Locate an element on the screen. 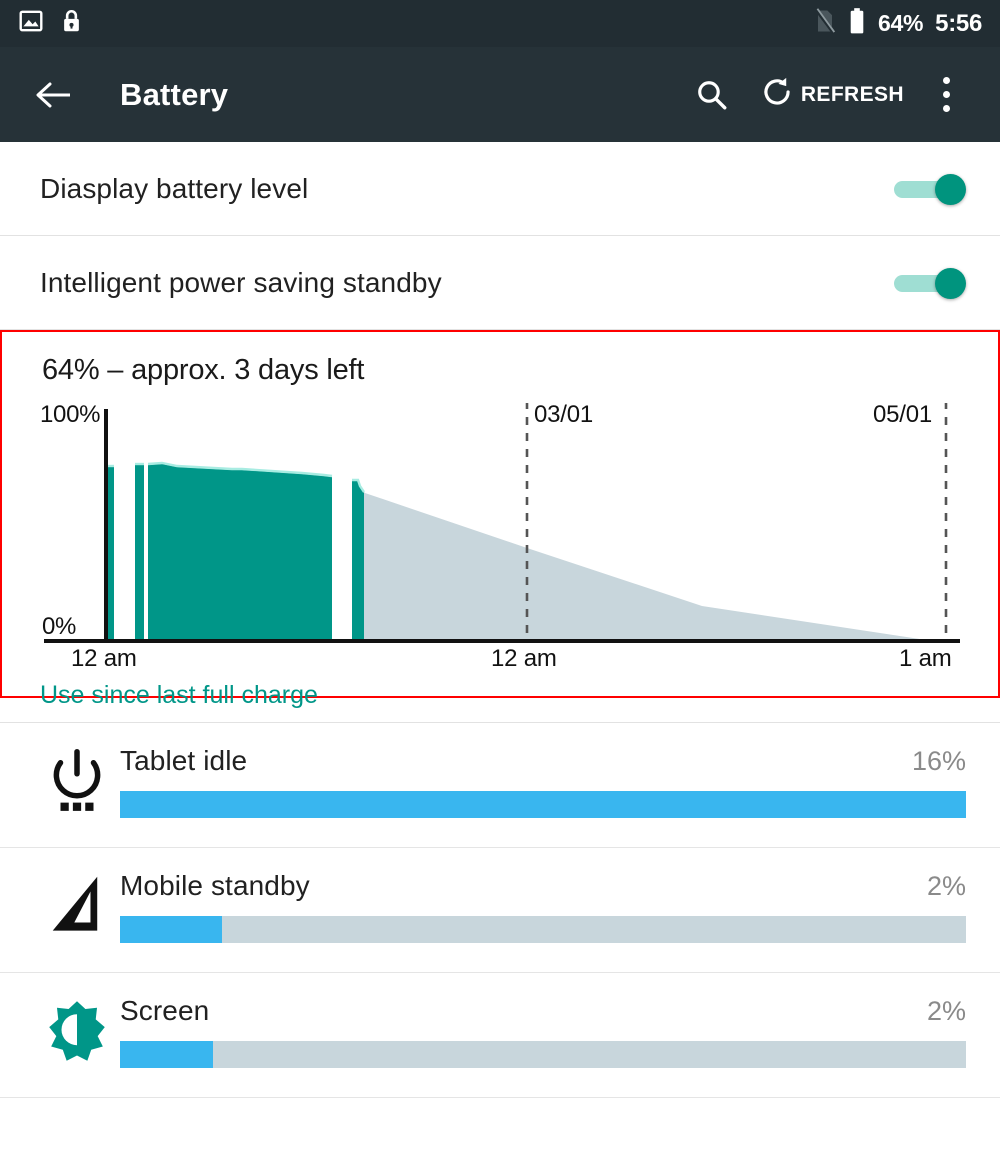 This screenshot has height=1149, width=1000. setting-label: Diasplay battery level is located at coordinates (174, 188).